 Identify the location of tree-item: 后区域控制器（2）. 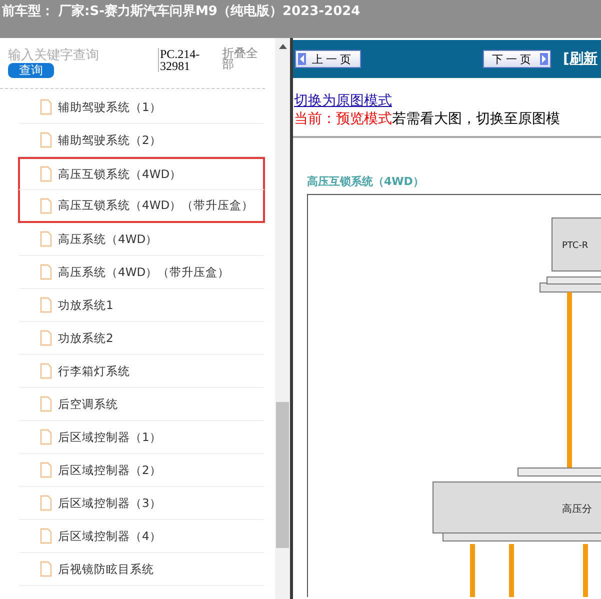
(141, 470).